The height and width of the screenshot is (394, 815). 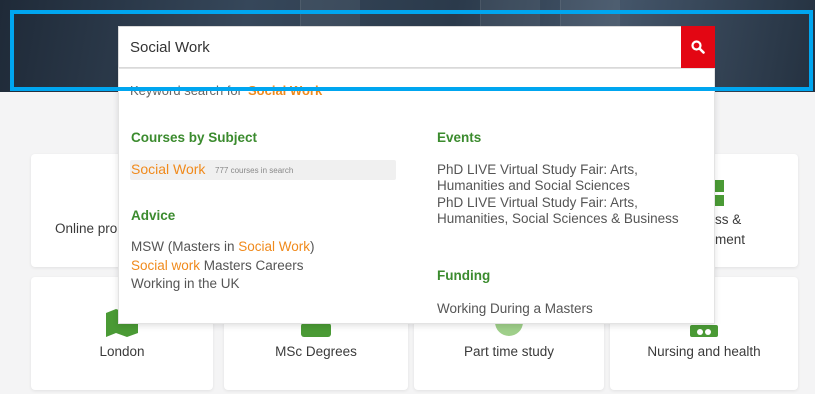 What do you see at coordinates (459, 137) in the screenshot?
I see `events-title: Events` at bounding box center [459, 137].